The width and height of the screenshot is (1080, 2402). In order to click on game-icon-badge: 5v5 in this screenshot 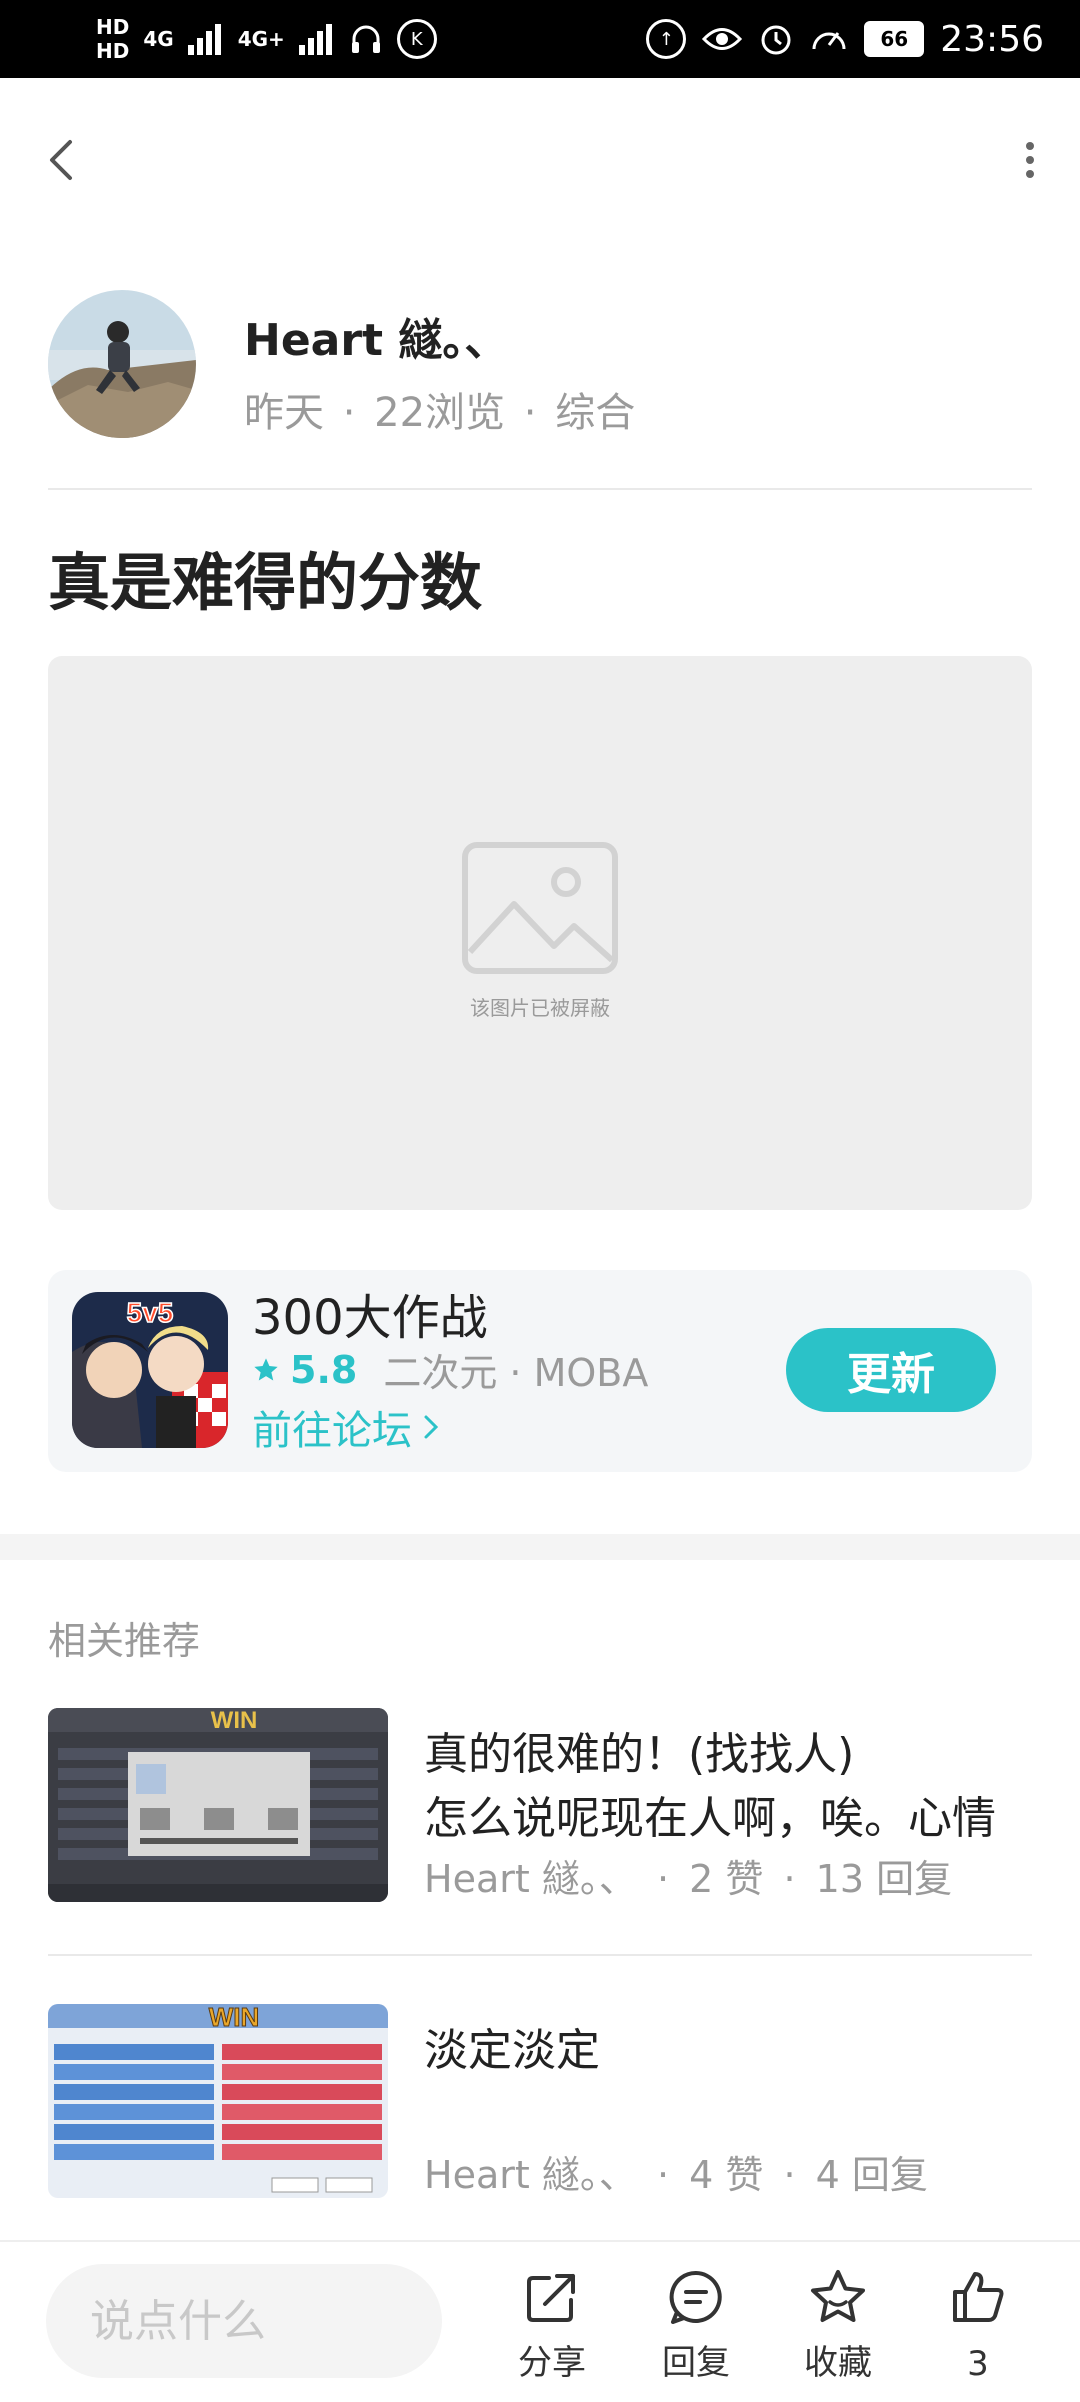, I will do `click(150, 1312)`.